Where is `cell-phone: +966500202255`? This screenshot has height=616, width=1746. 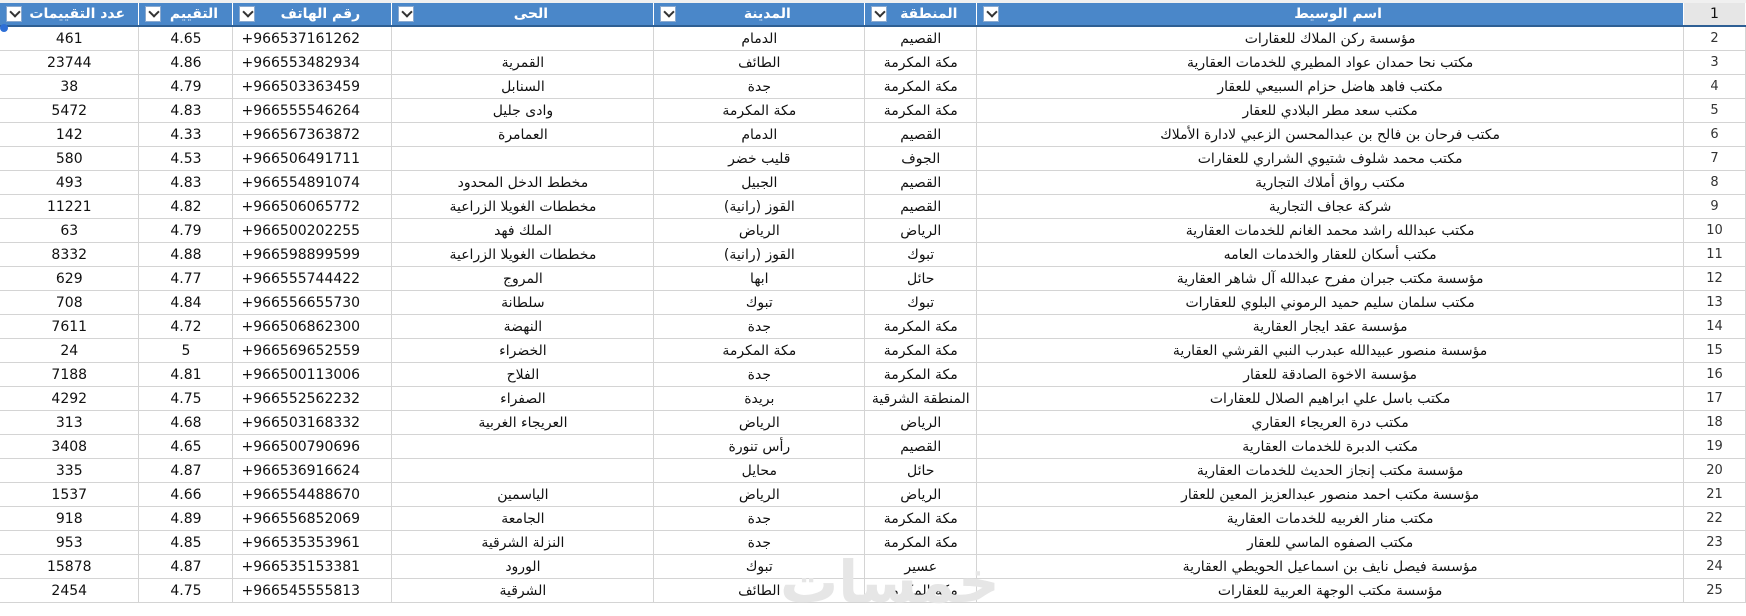 cell-phone: +966500202255 is located at coordinates (312, 230).